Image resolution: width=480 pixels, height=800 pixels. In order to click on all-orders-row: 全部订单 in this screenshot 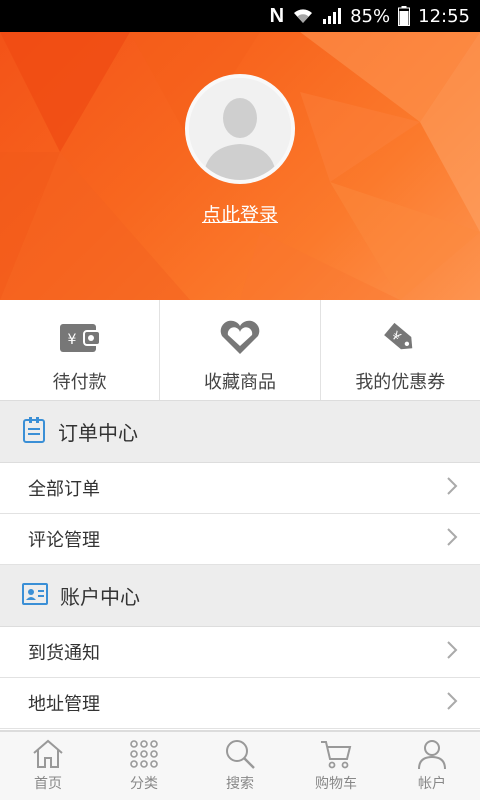, I will do `click(240, 488)`.